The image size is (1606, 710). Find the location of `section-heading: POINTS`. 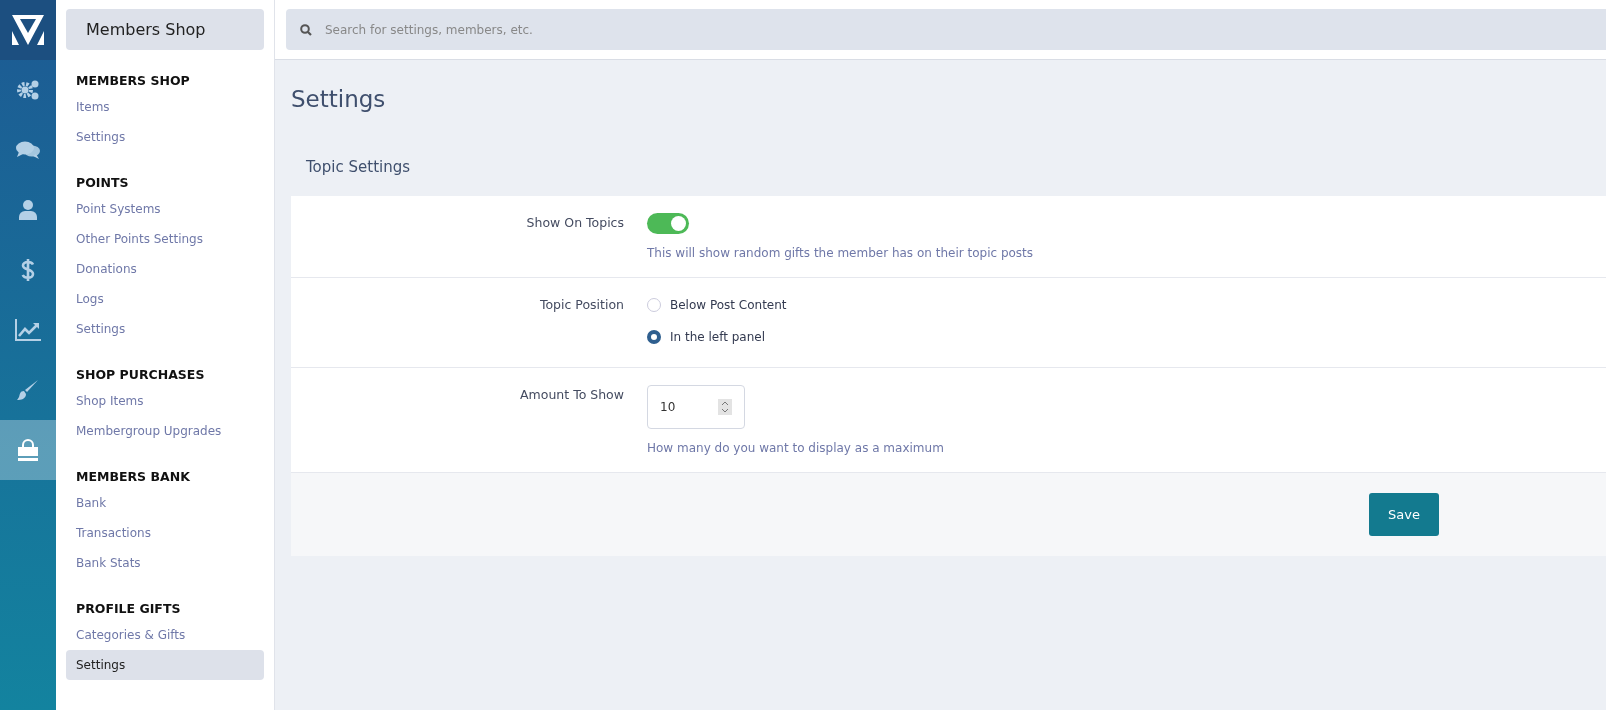

section-heading: POINTS is located at coordinates (102, 183).